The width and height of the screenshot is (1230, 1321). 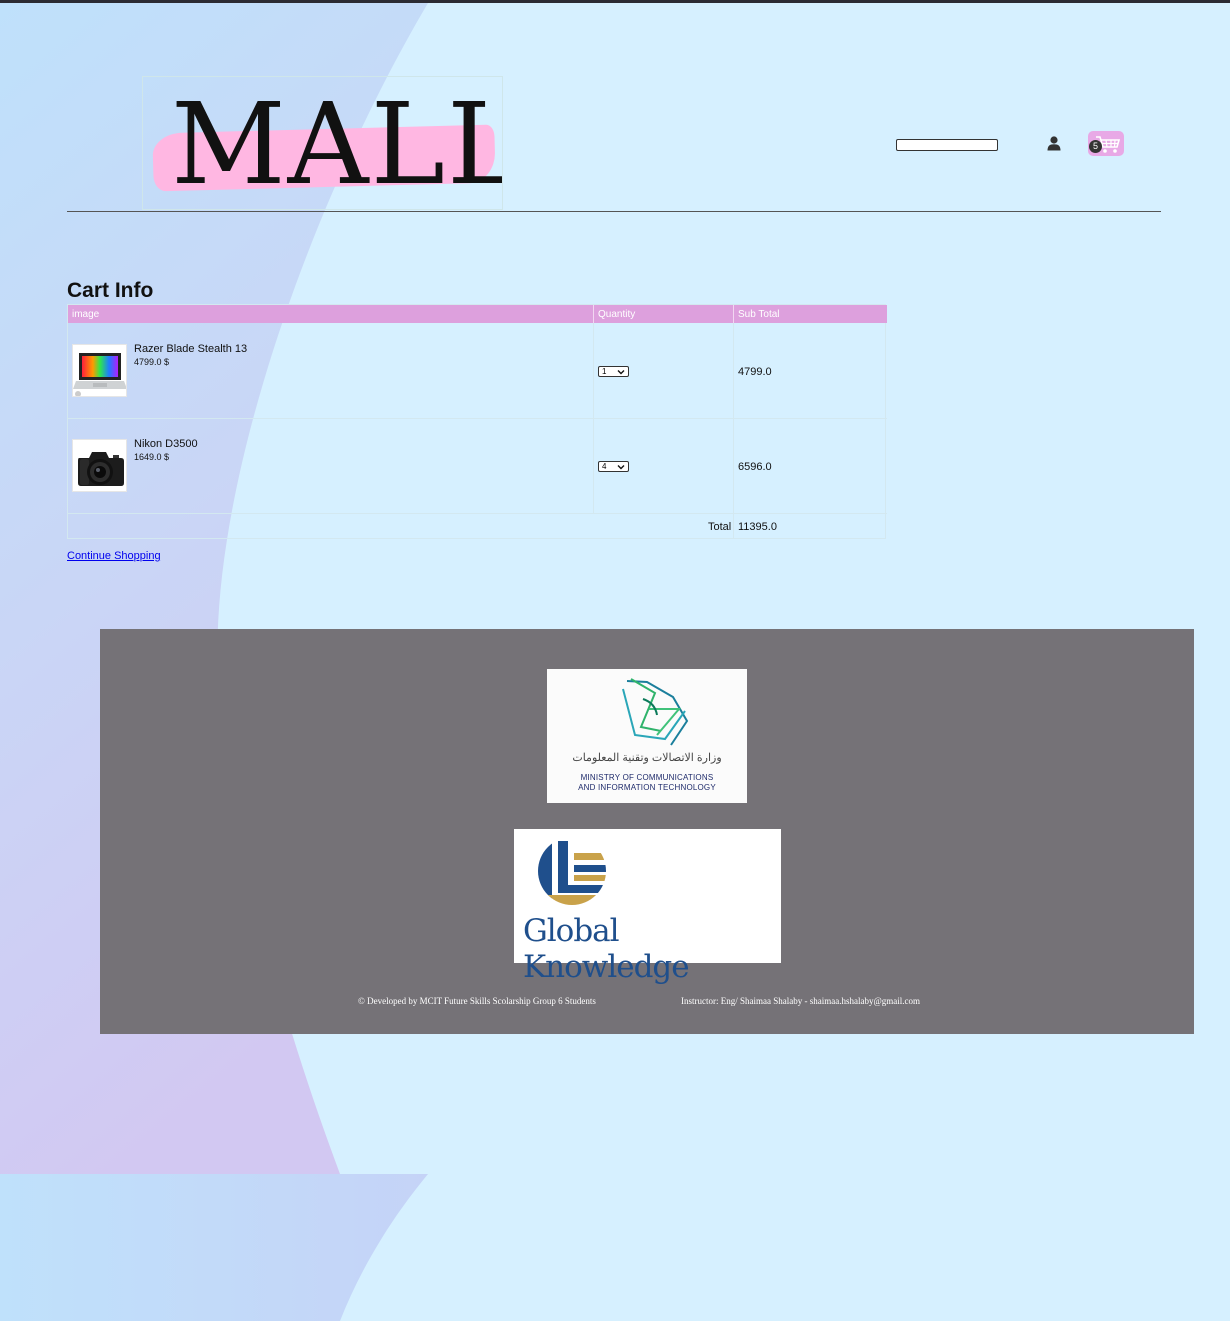 I want to click on mall-logo: MALL, so click(x=322, y=143).